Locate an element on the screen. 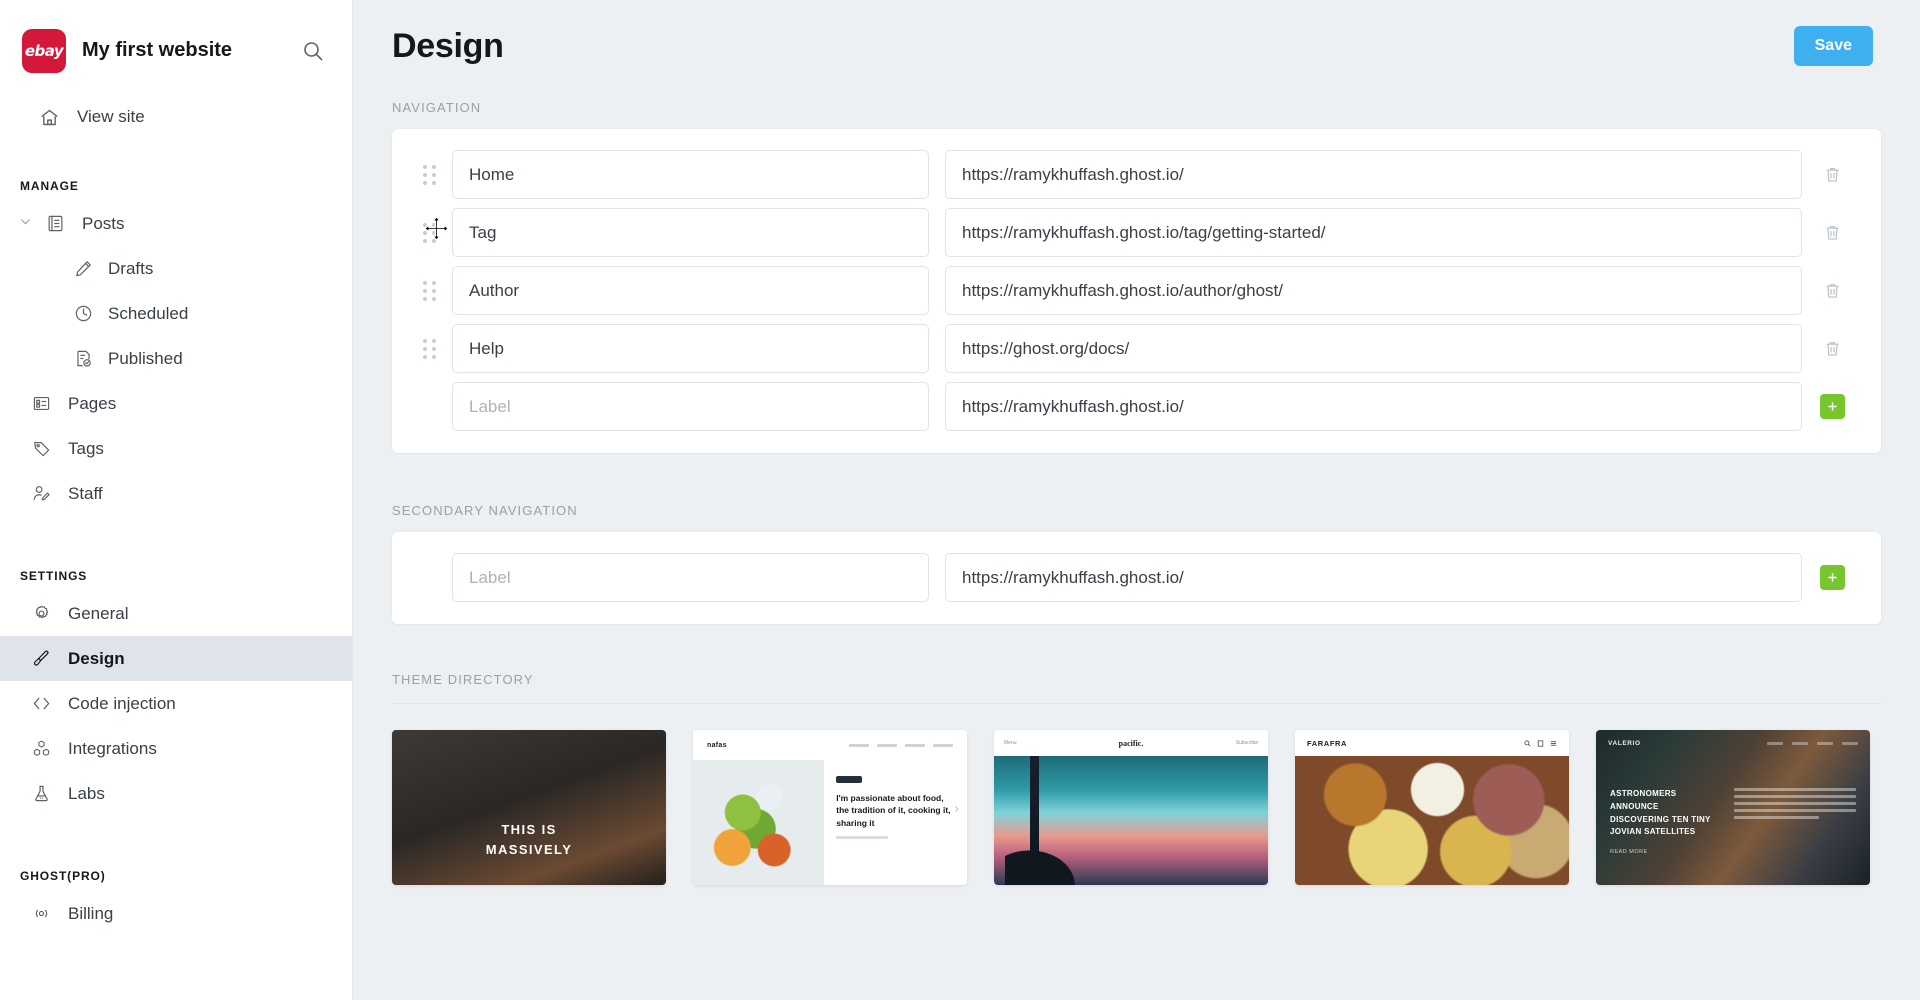 The height and width of the screenshot is (1000, 1920). theme-card-massively: THIS IS MASSIVELY is located at coordinates (529, 807).